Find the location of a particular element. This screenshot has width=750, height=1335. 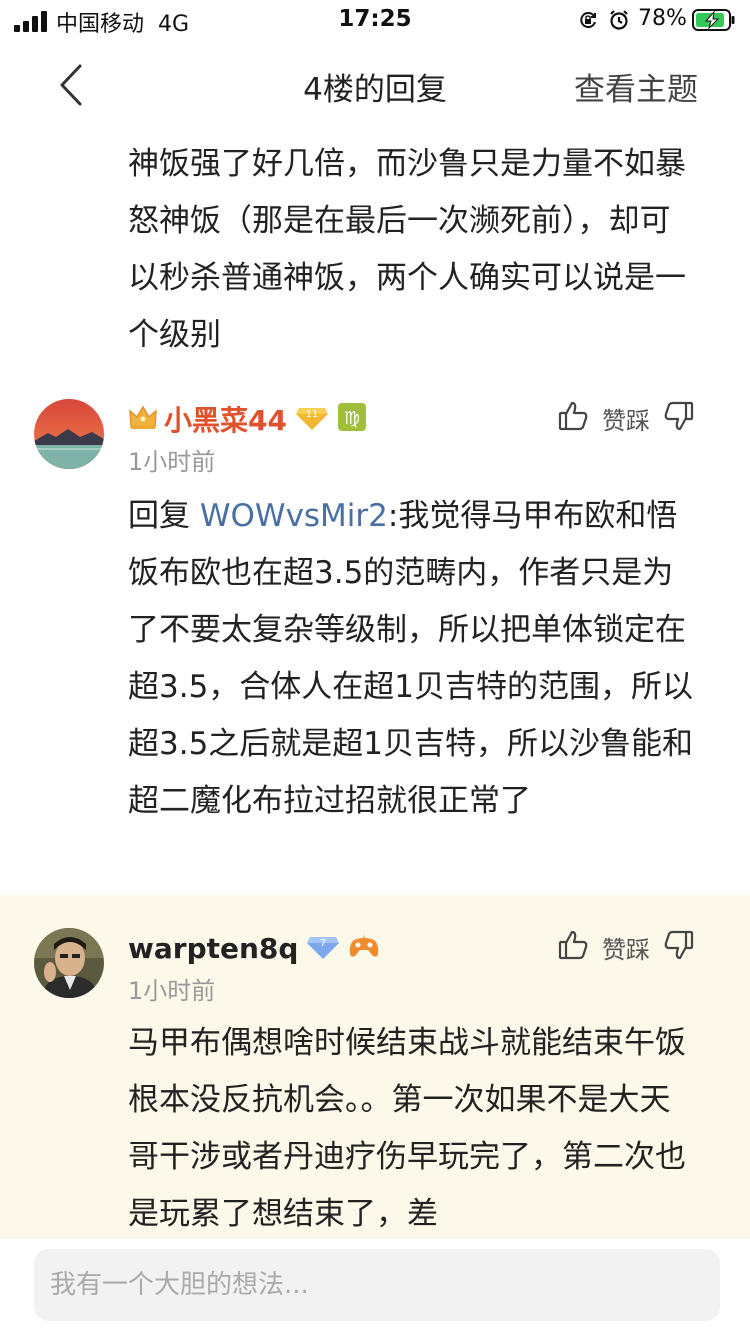

nav-bar: 4楼的回复 查看主题 is located at coordinates (375, 84).